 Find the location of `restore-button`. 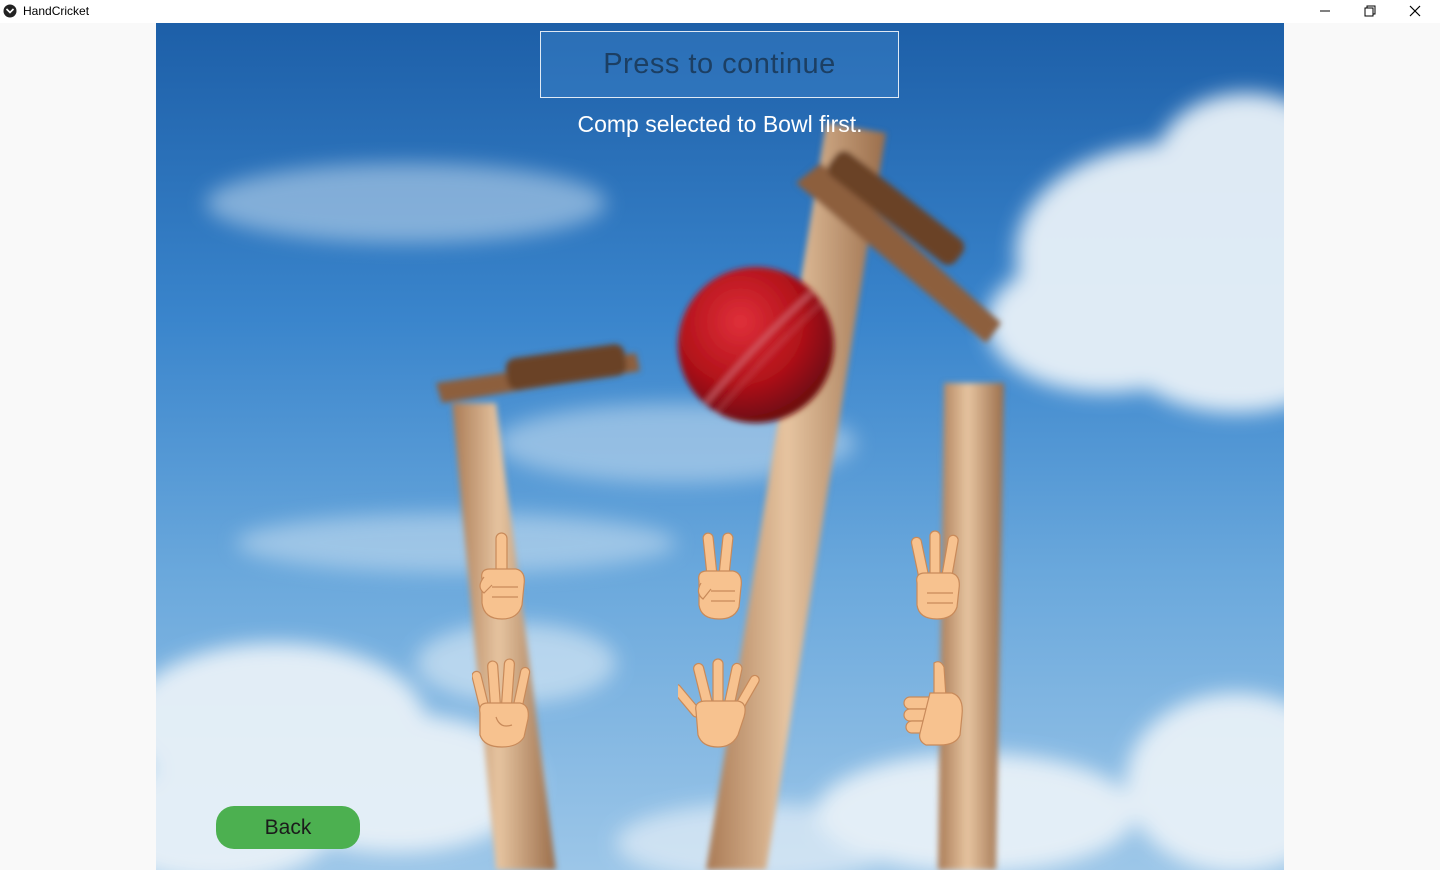

restore-button is located at coordinates (1370, 11).